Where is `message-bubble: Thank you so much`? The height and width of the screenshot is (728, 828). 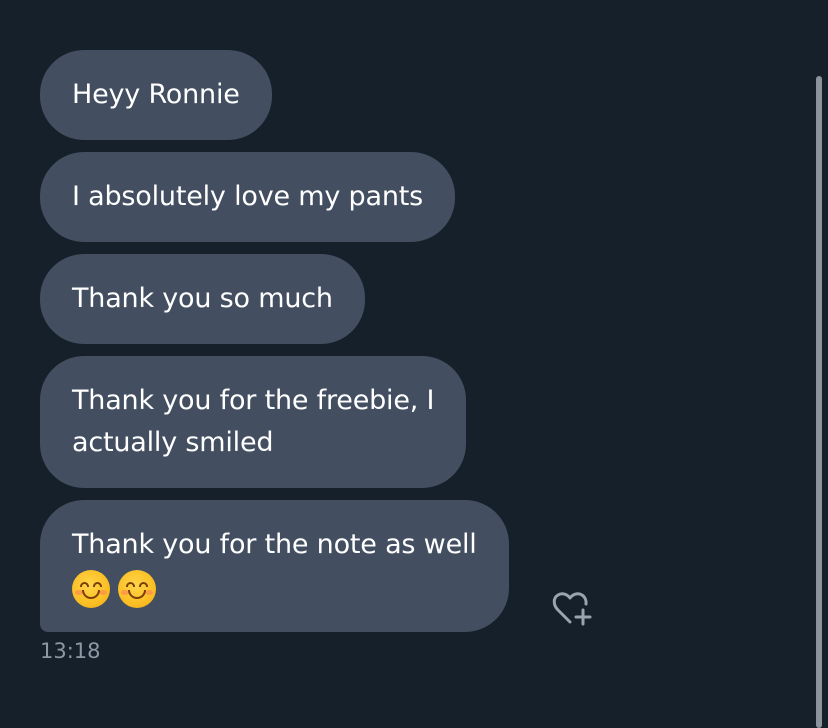
message-bubble: Thank you so much is located at coordinates (202, 299).